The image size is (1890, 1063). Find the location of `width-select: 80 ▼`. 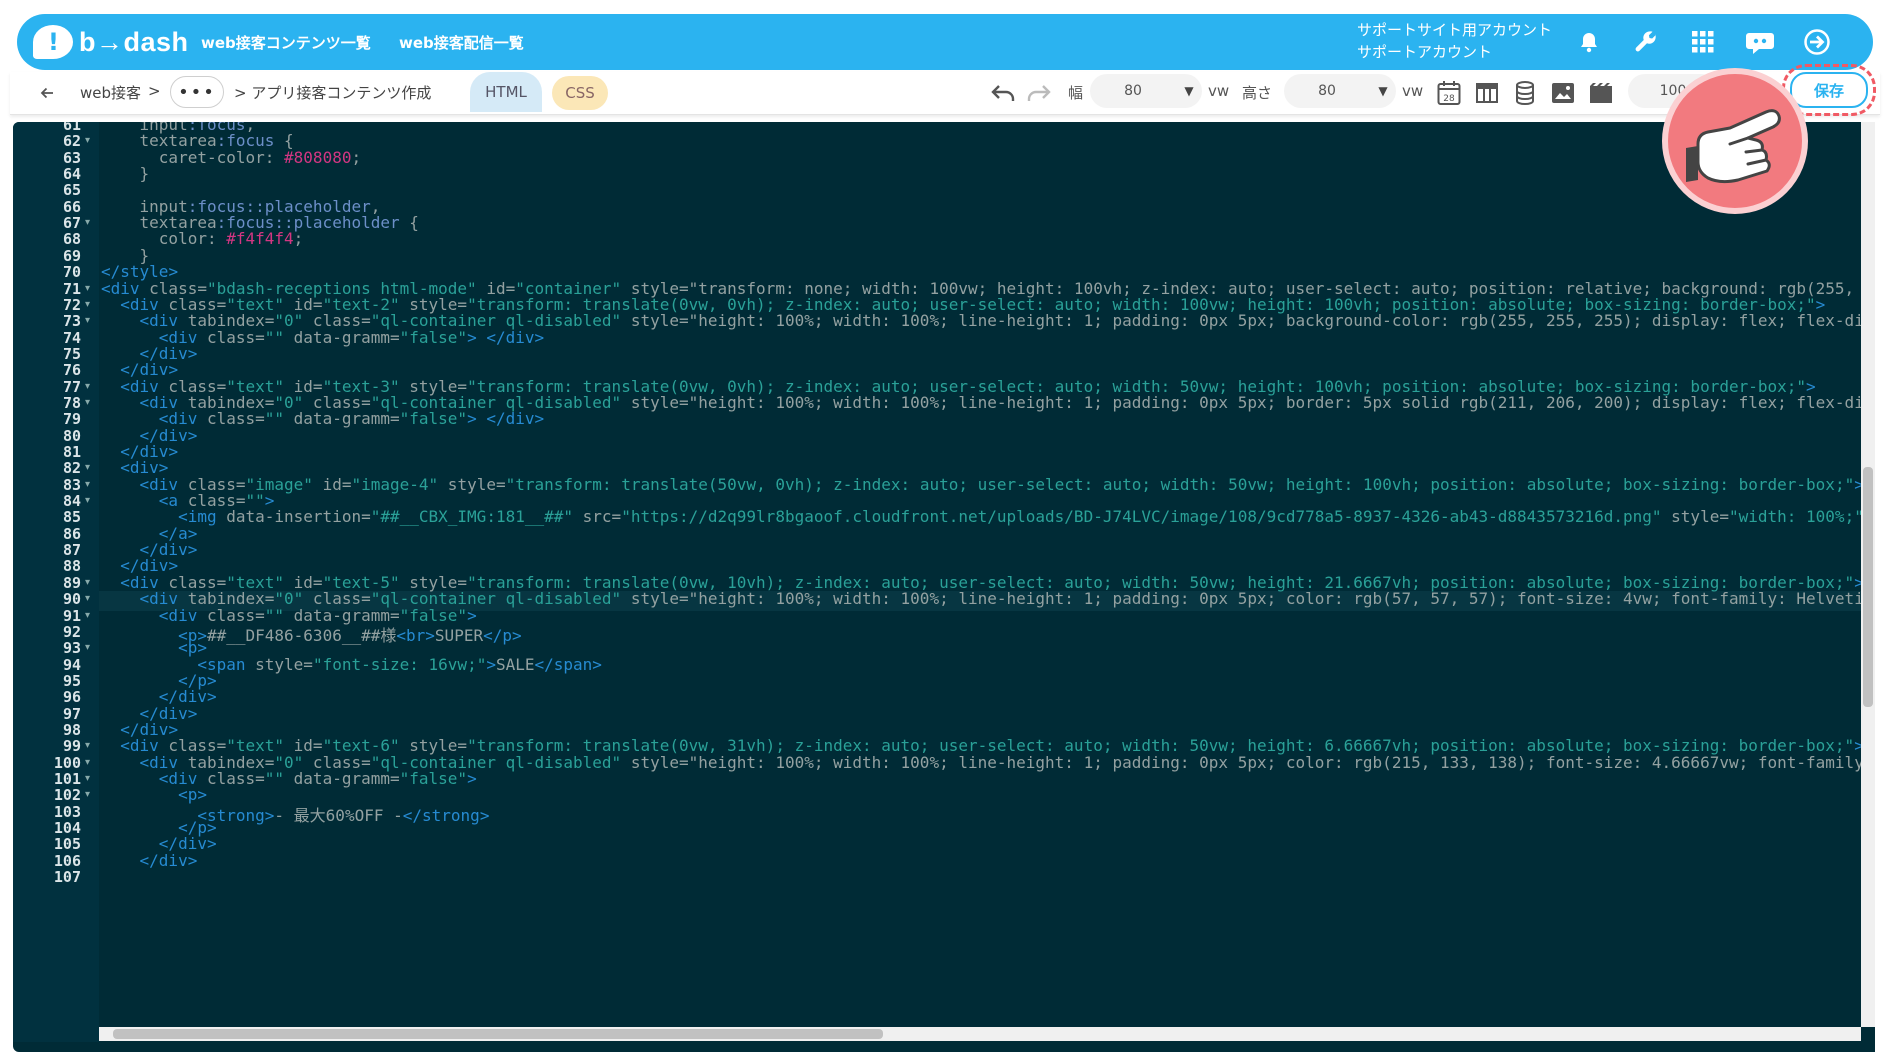

width-select: 80 ▼ is located at coordinates (1146, 91).